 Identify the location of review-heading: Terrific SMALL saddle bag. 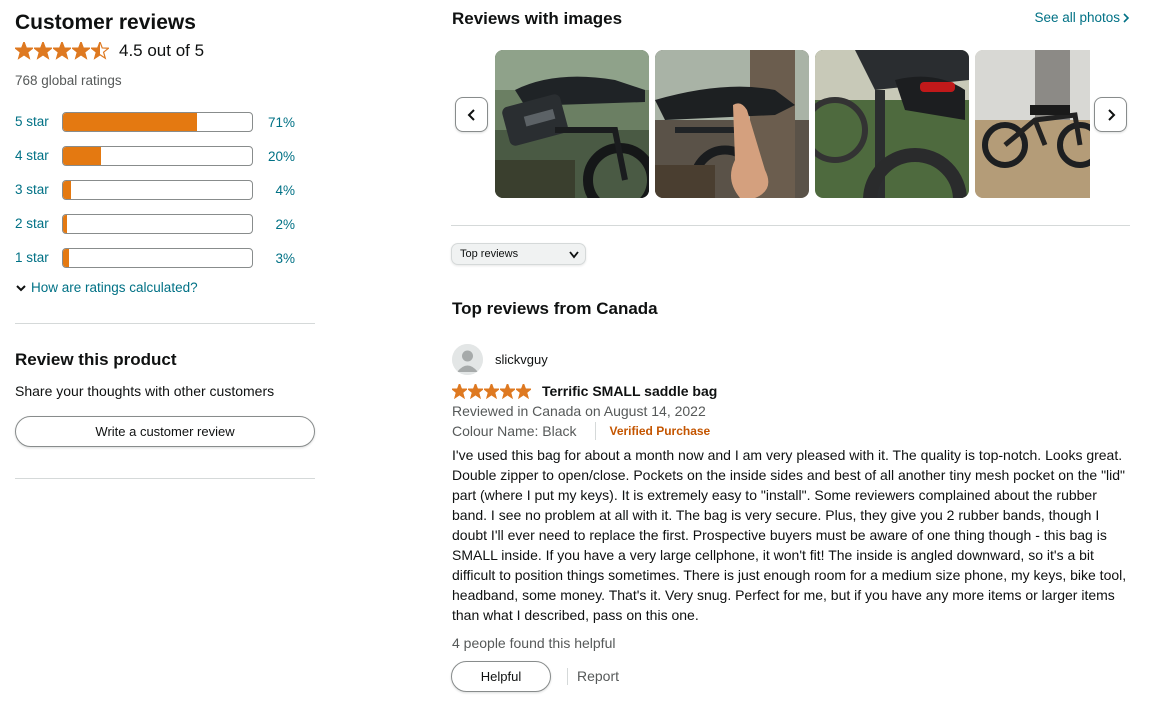
(584, 391).